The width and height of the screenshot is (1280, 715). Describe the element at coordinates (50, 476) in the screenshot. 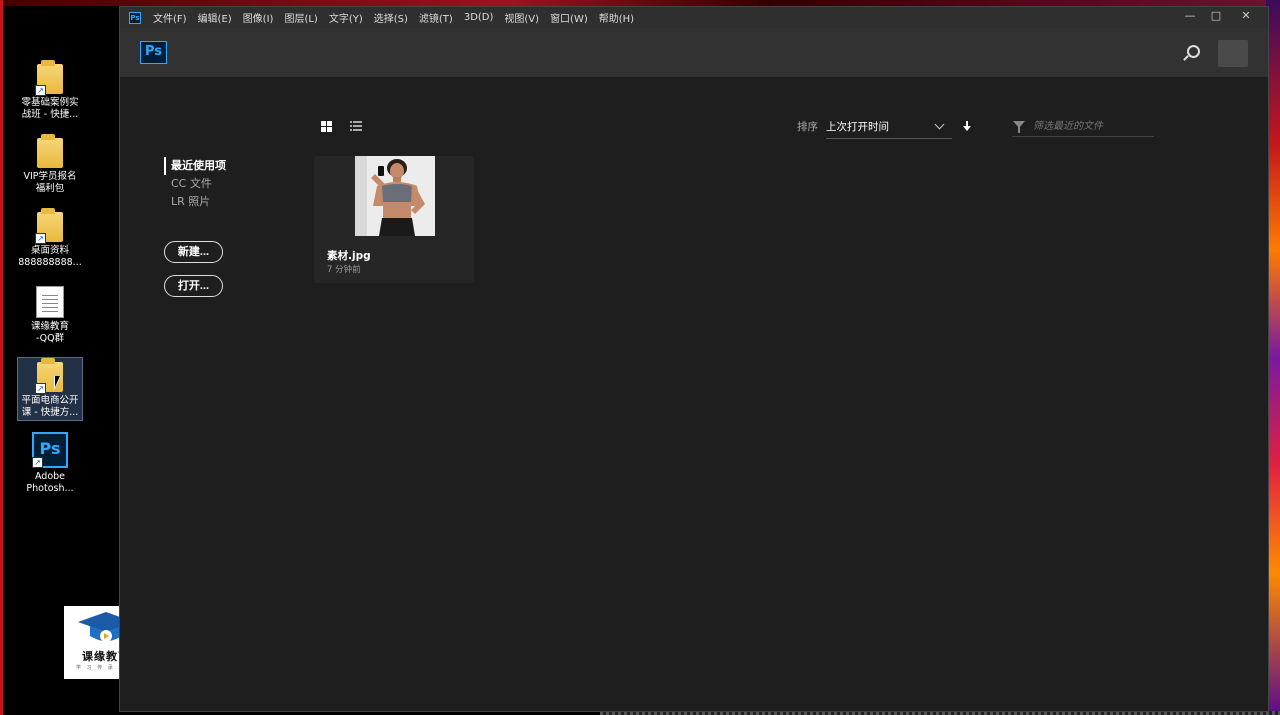

I see `desktop-icon-label: Adobe` at that location.